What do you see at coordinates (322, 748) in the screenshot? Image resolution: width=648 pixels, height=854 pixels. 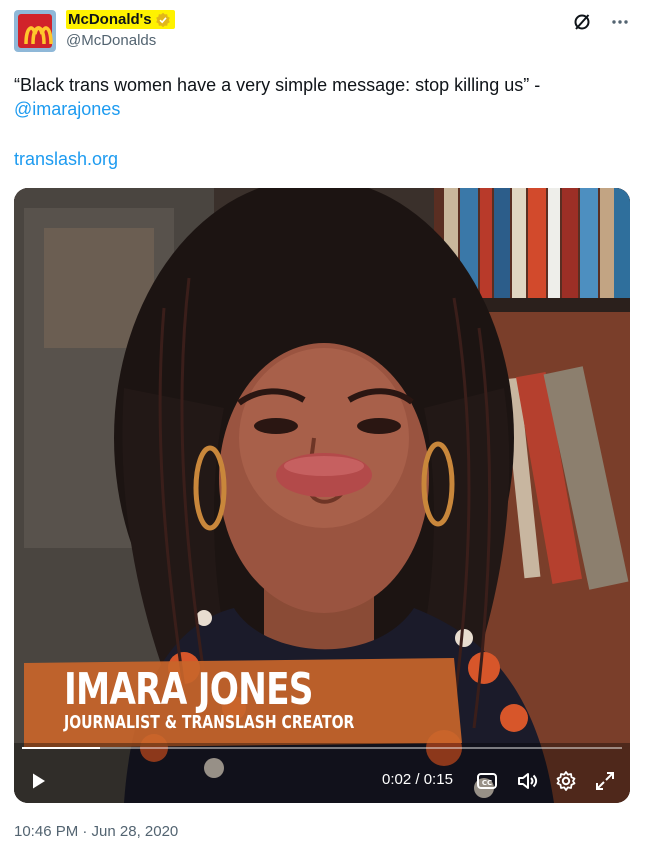 I see `video-progress-bar` at bounding box center [322, 748].